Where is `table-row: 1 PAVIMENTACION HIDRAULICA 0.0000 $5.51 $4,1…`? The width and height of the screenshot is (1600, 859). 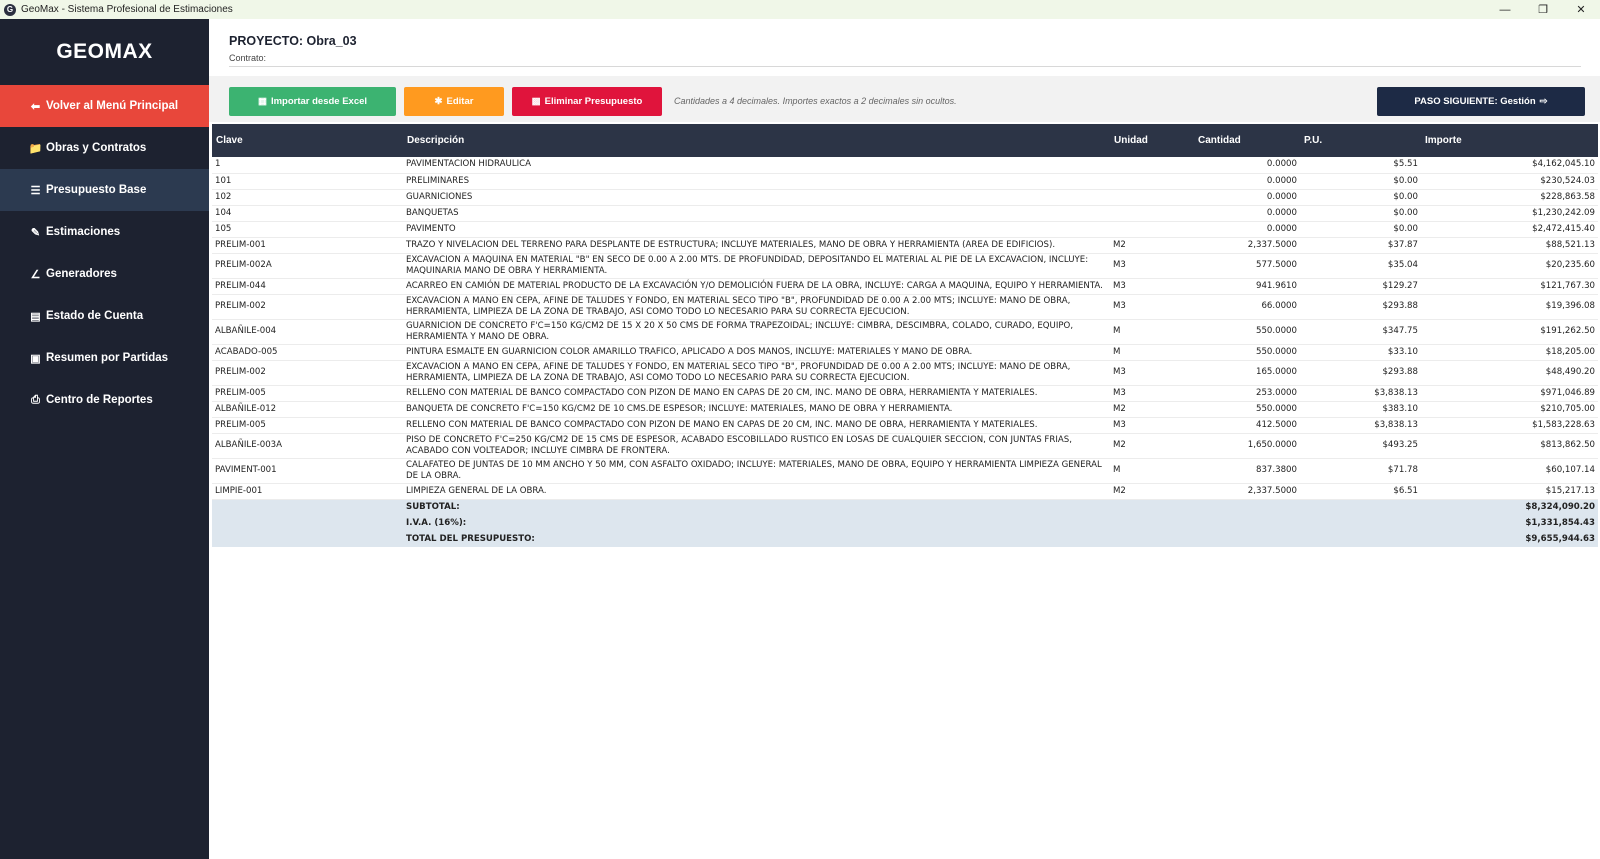 table-row: 1 PAVIMENTACION HIDRAULICA 0.0000 $5.51 $4,1… is located at coordinates (905, 165).